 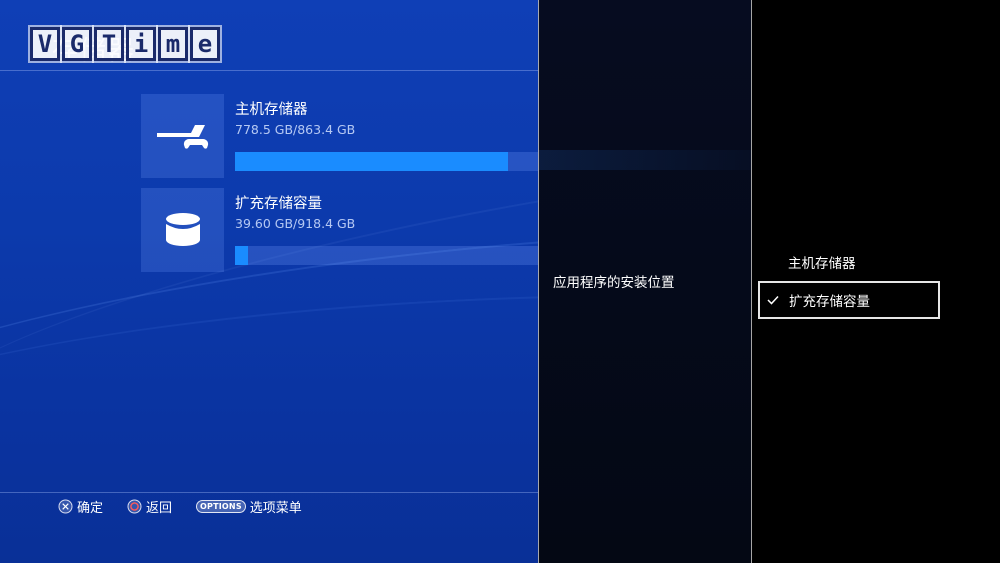 I want to click on watermark-letter: e, so click(x=205, y=44).